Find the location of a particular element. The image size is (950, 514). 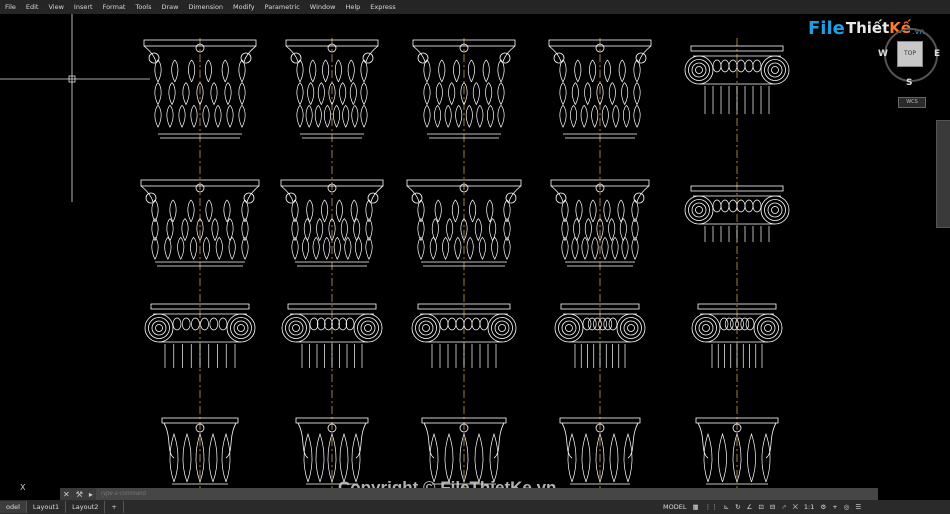

capital-r2-c0-egg is located at coordinates (204, 324).